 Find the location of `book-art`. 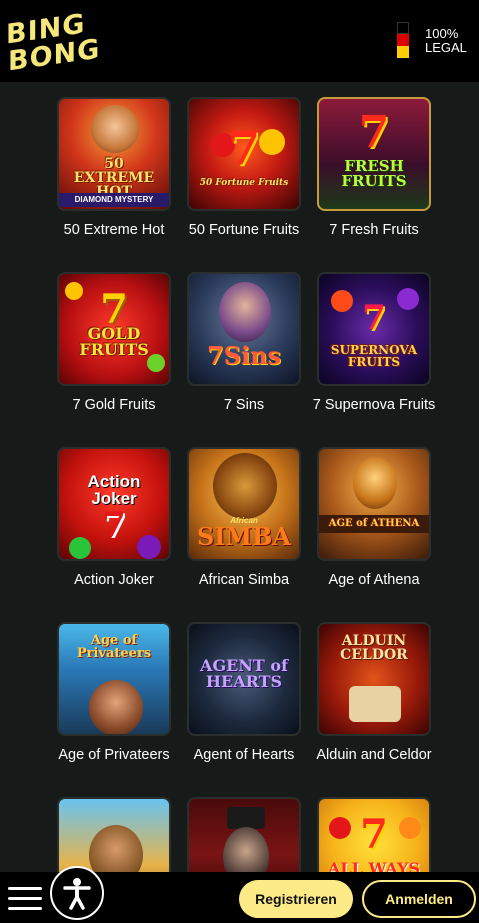

book-art is located at coordinates (375, 704).